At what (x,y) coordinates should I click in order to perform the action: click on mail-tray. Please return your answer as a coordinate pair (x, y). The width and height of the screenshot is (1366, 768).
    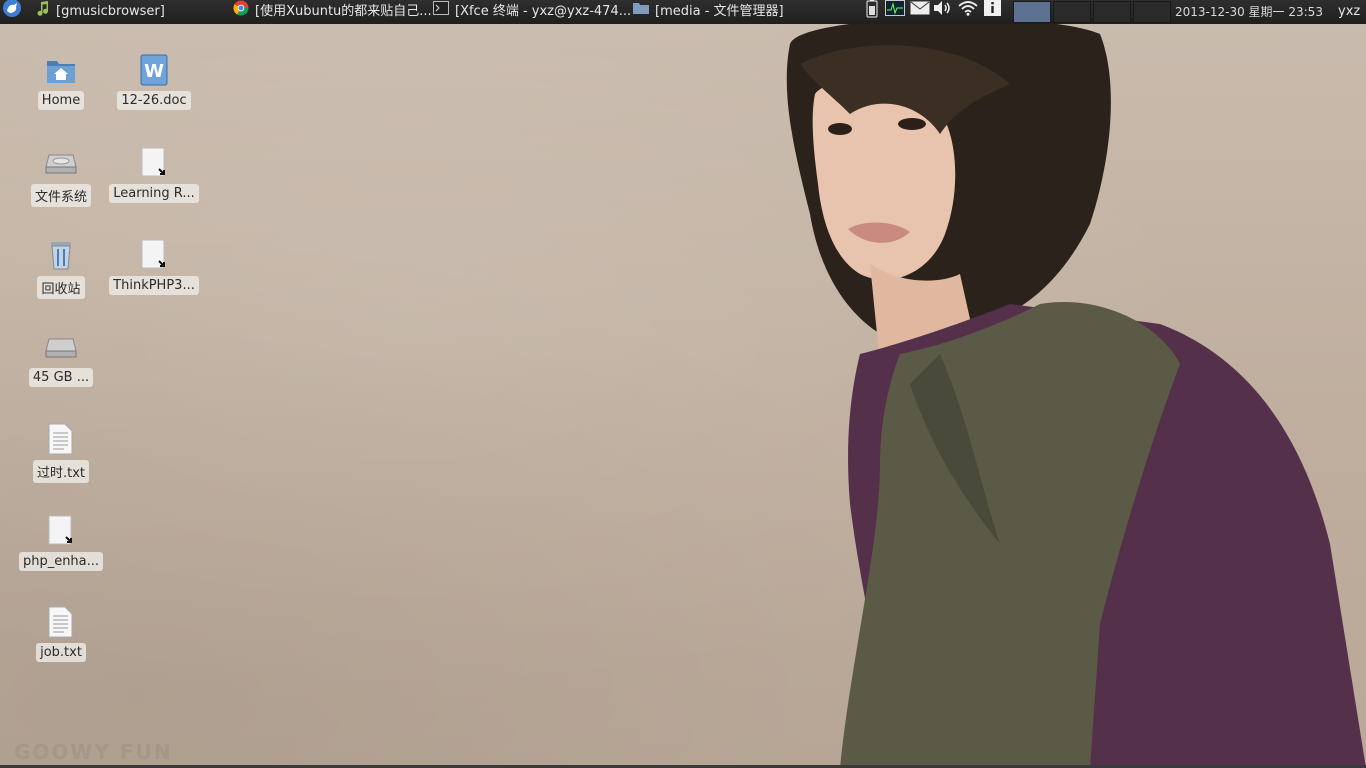
    Looking at the image, I should click on (920, 12).